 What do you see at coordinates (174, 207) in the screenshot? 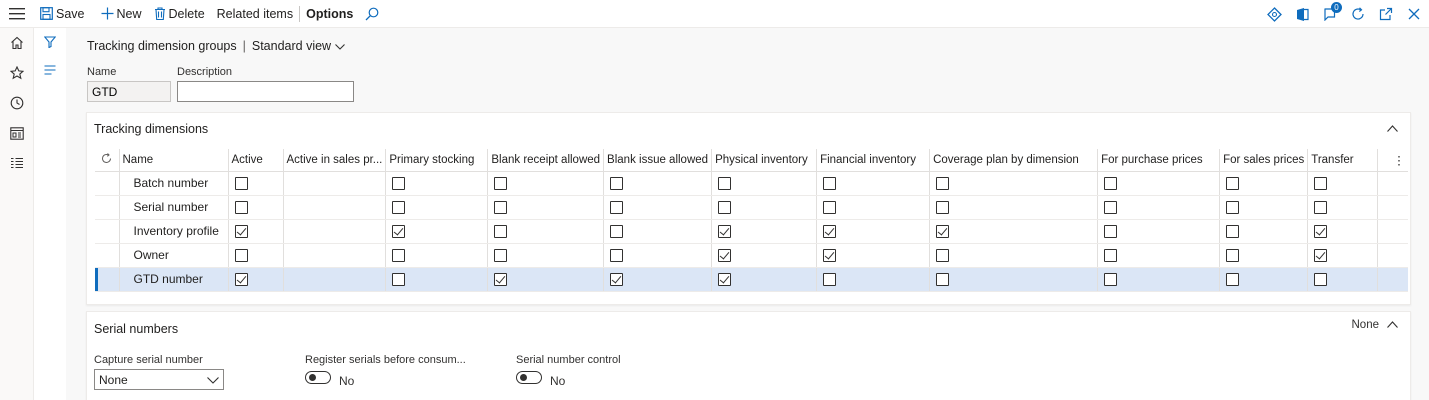
I see `row-name-cell: Serial number` at bounding box center [174, 207].